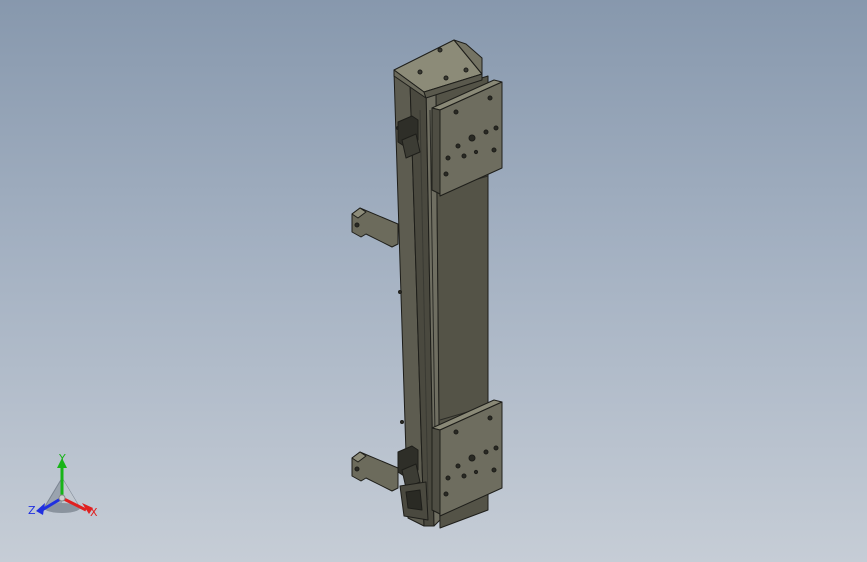  Describe the element at coordinates (62, 458) in the screenshot. I see `triad-y-label: Y` at that location.